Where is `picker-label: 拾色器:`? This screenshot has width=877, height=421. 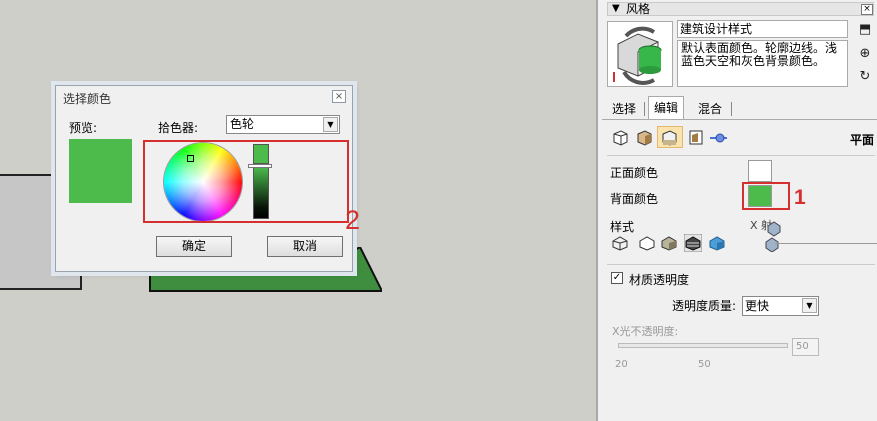
picker-label: 拾色器: is located at coordinates (178, 128).